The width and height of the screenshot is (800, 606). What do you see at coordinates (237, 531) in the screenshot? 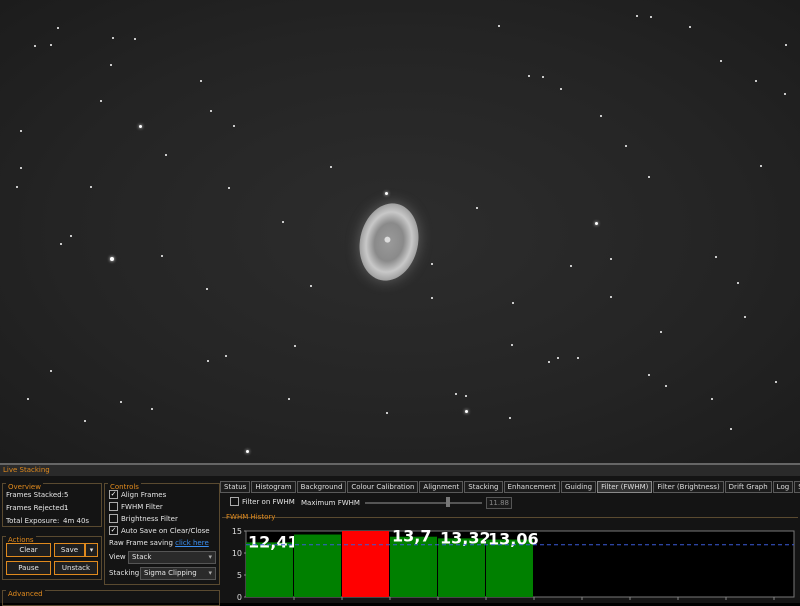
I see `y-tick-label: 15` at bounding box center [237, 531].